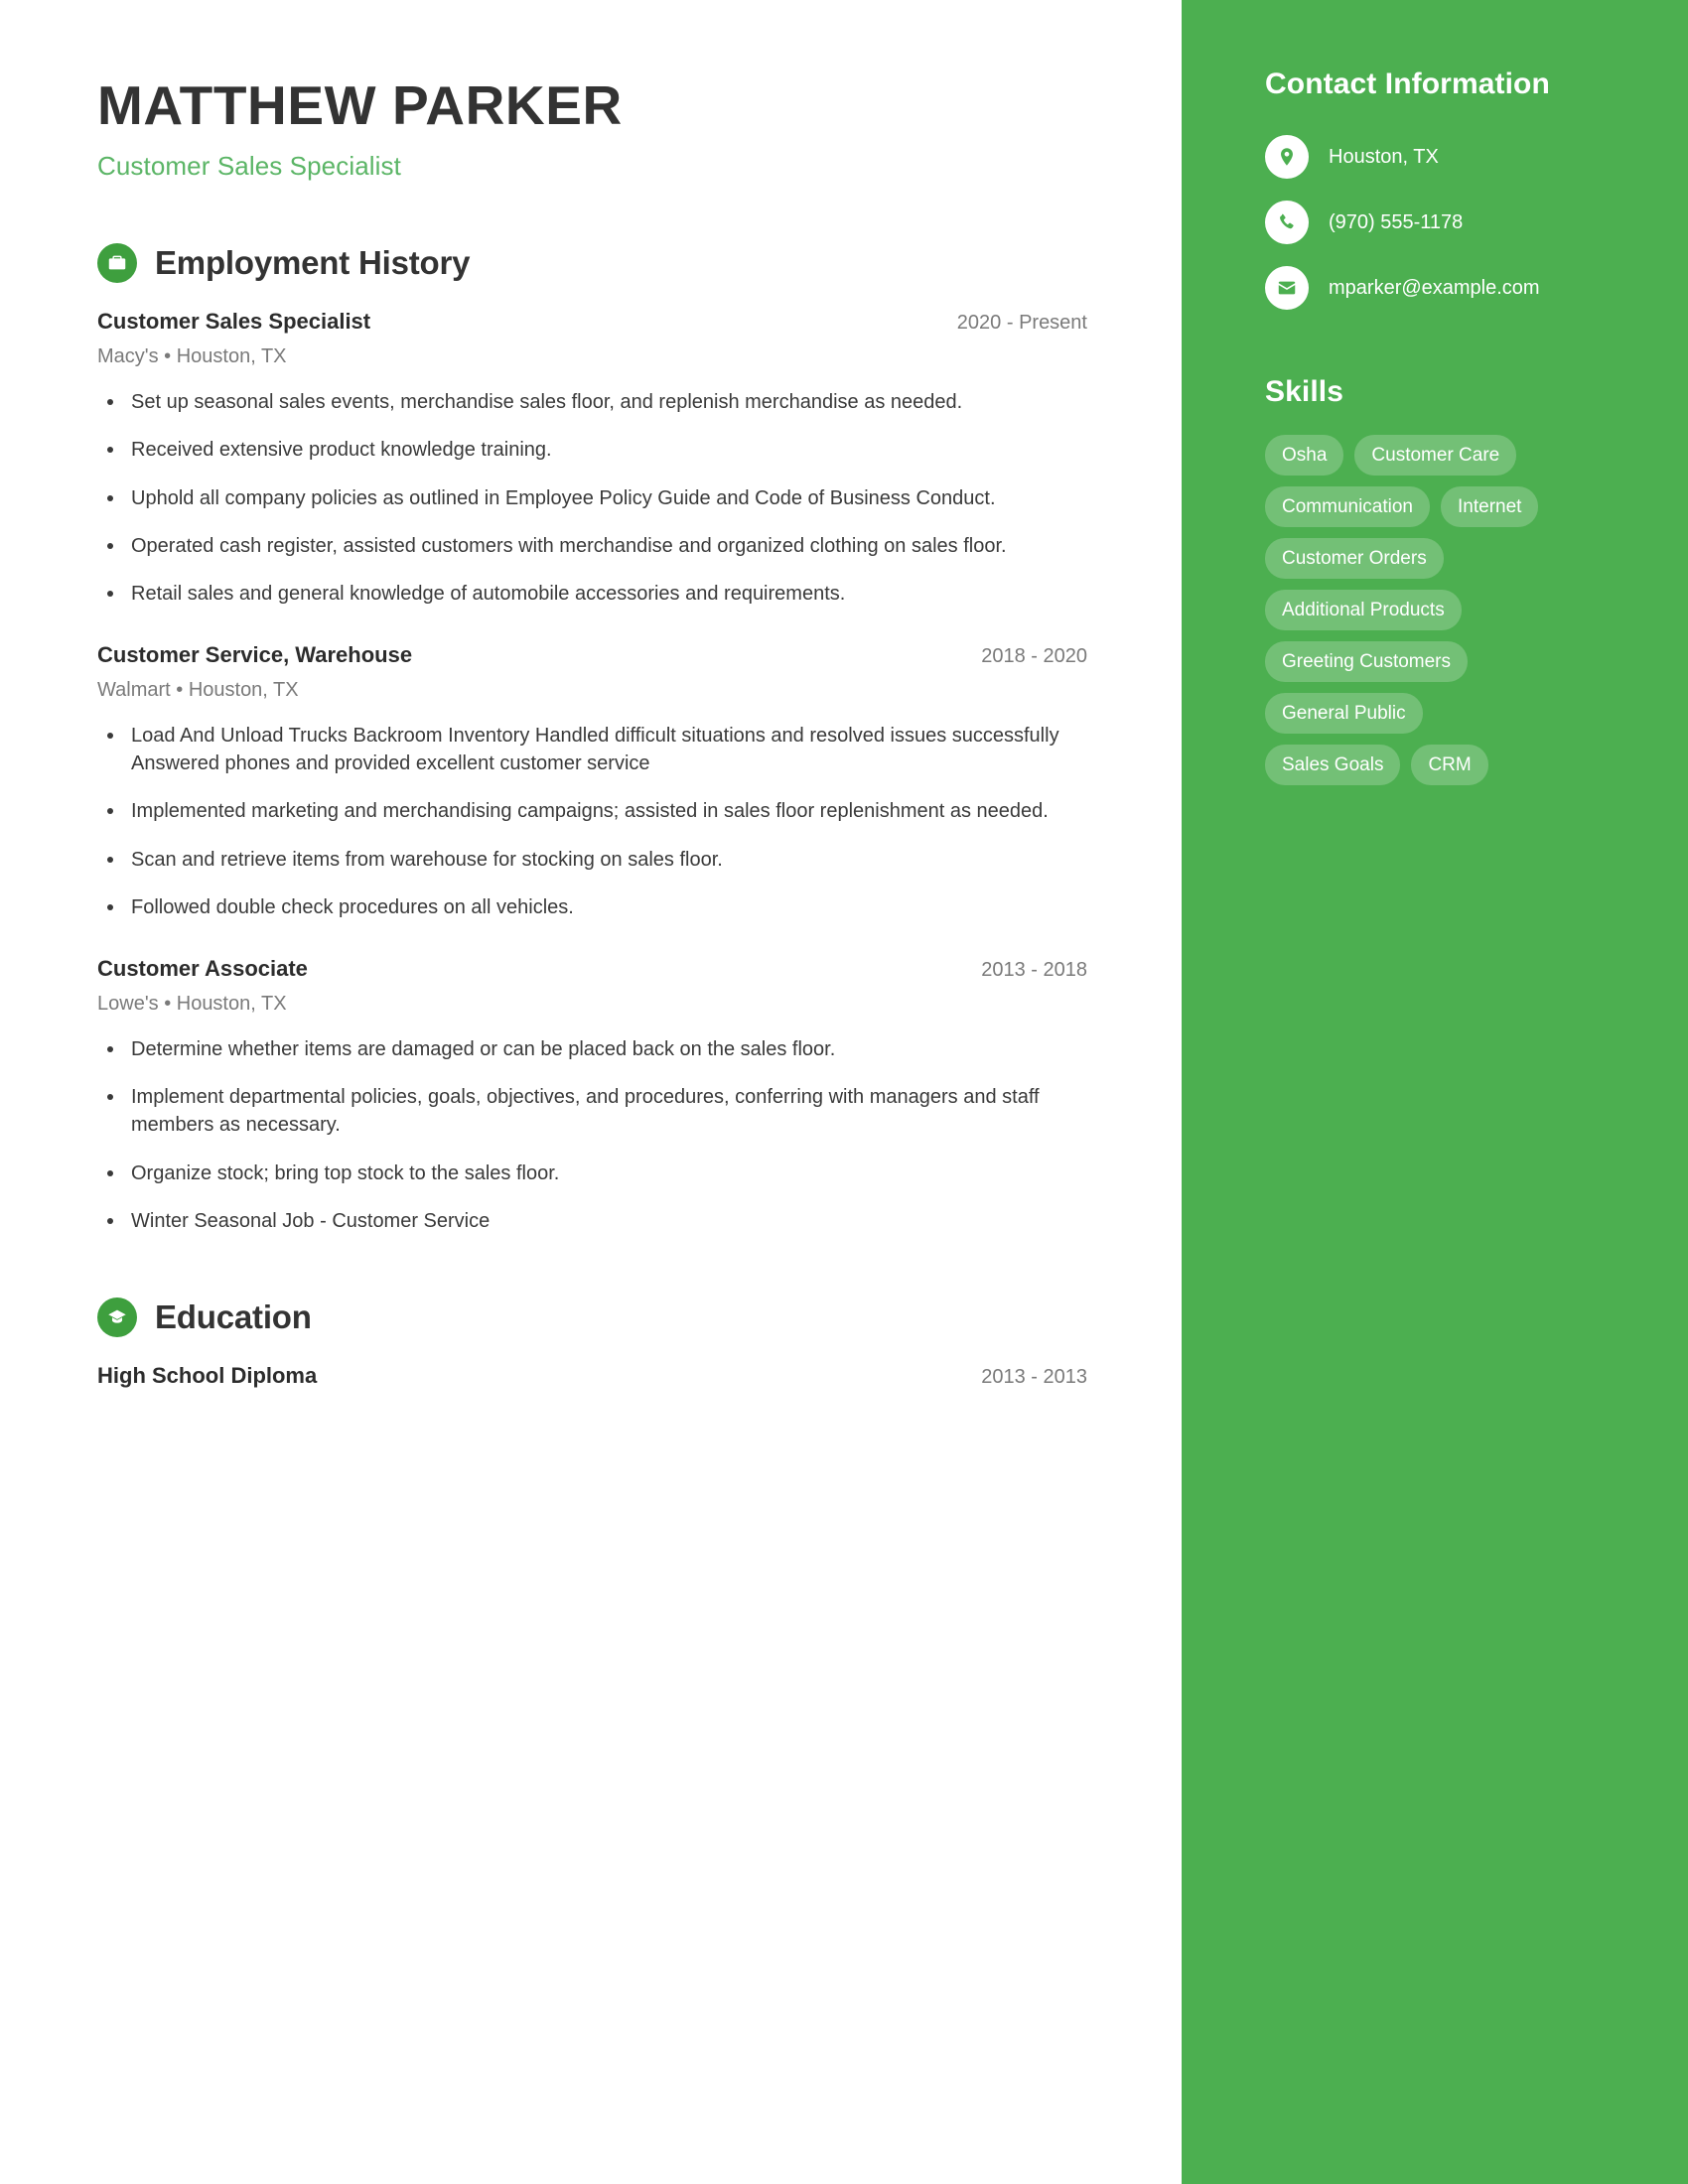 The height and width of the screenshot is (2184, 1688). I want to click on skill-pill: Greeting Customers, so click(1367, 661).